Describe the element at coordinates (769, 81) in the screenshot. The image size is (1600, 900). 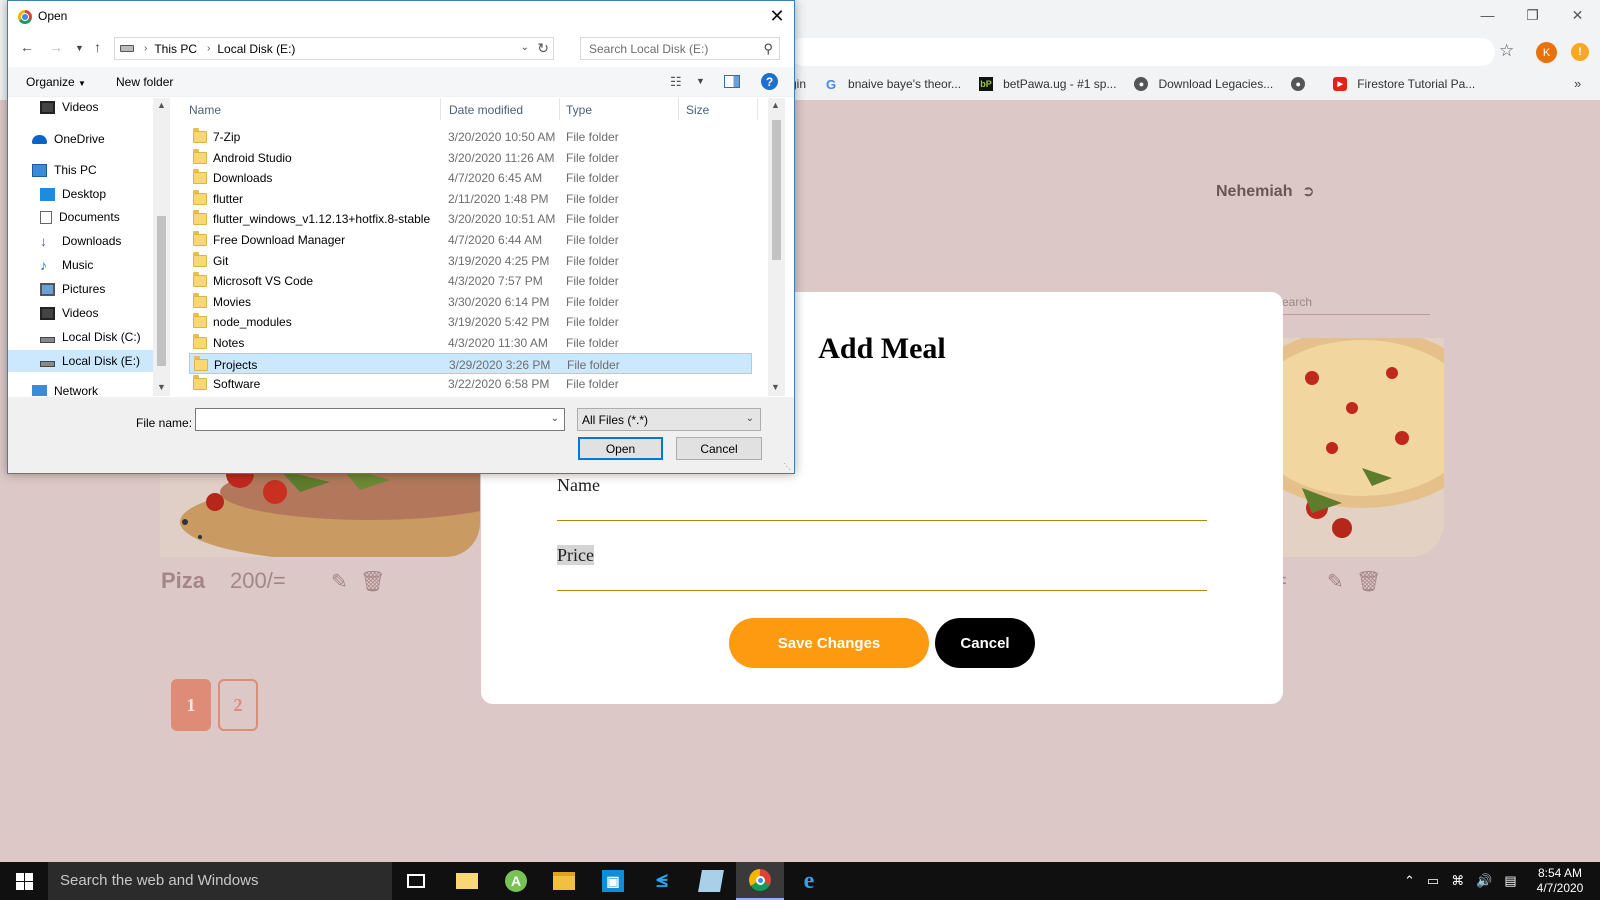
I see `help-icon: ?` at that location.